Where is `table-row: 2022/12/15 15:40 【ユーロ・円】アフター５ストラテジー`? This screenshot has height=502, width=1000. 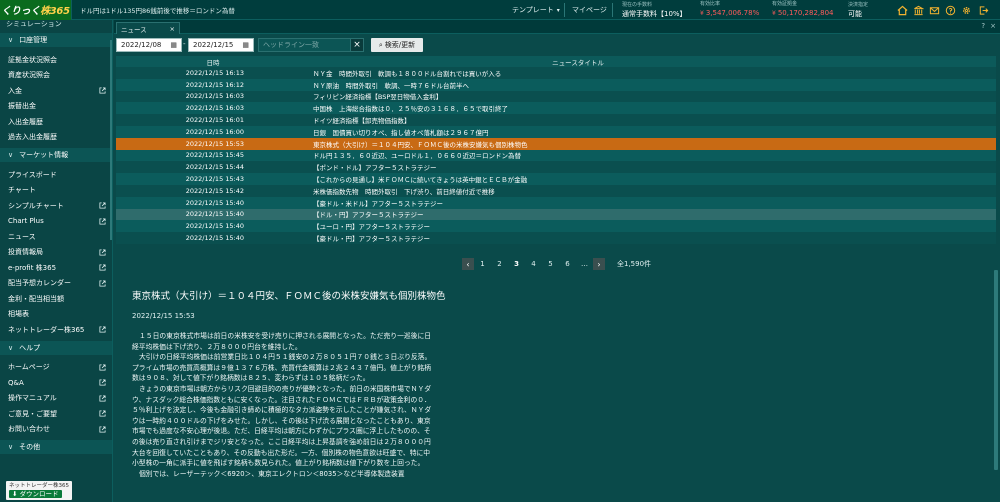 table-row: 2022/12/15 15:40 【ユーロ・円】アフター５ストラテジー is located at coordinates (556, 226).